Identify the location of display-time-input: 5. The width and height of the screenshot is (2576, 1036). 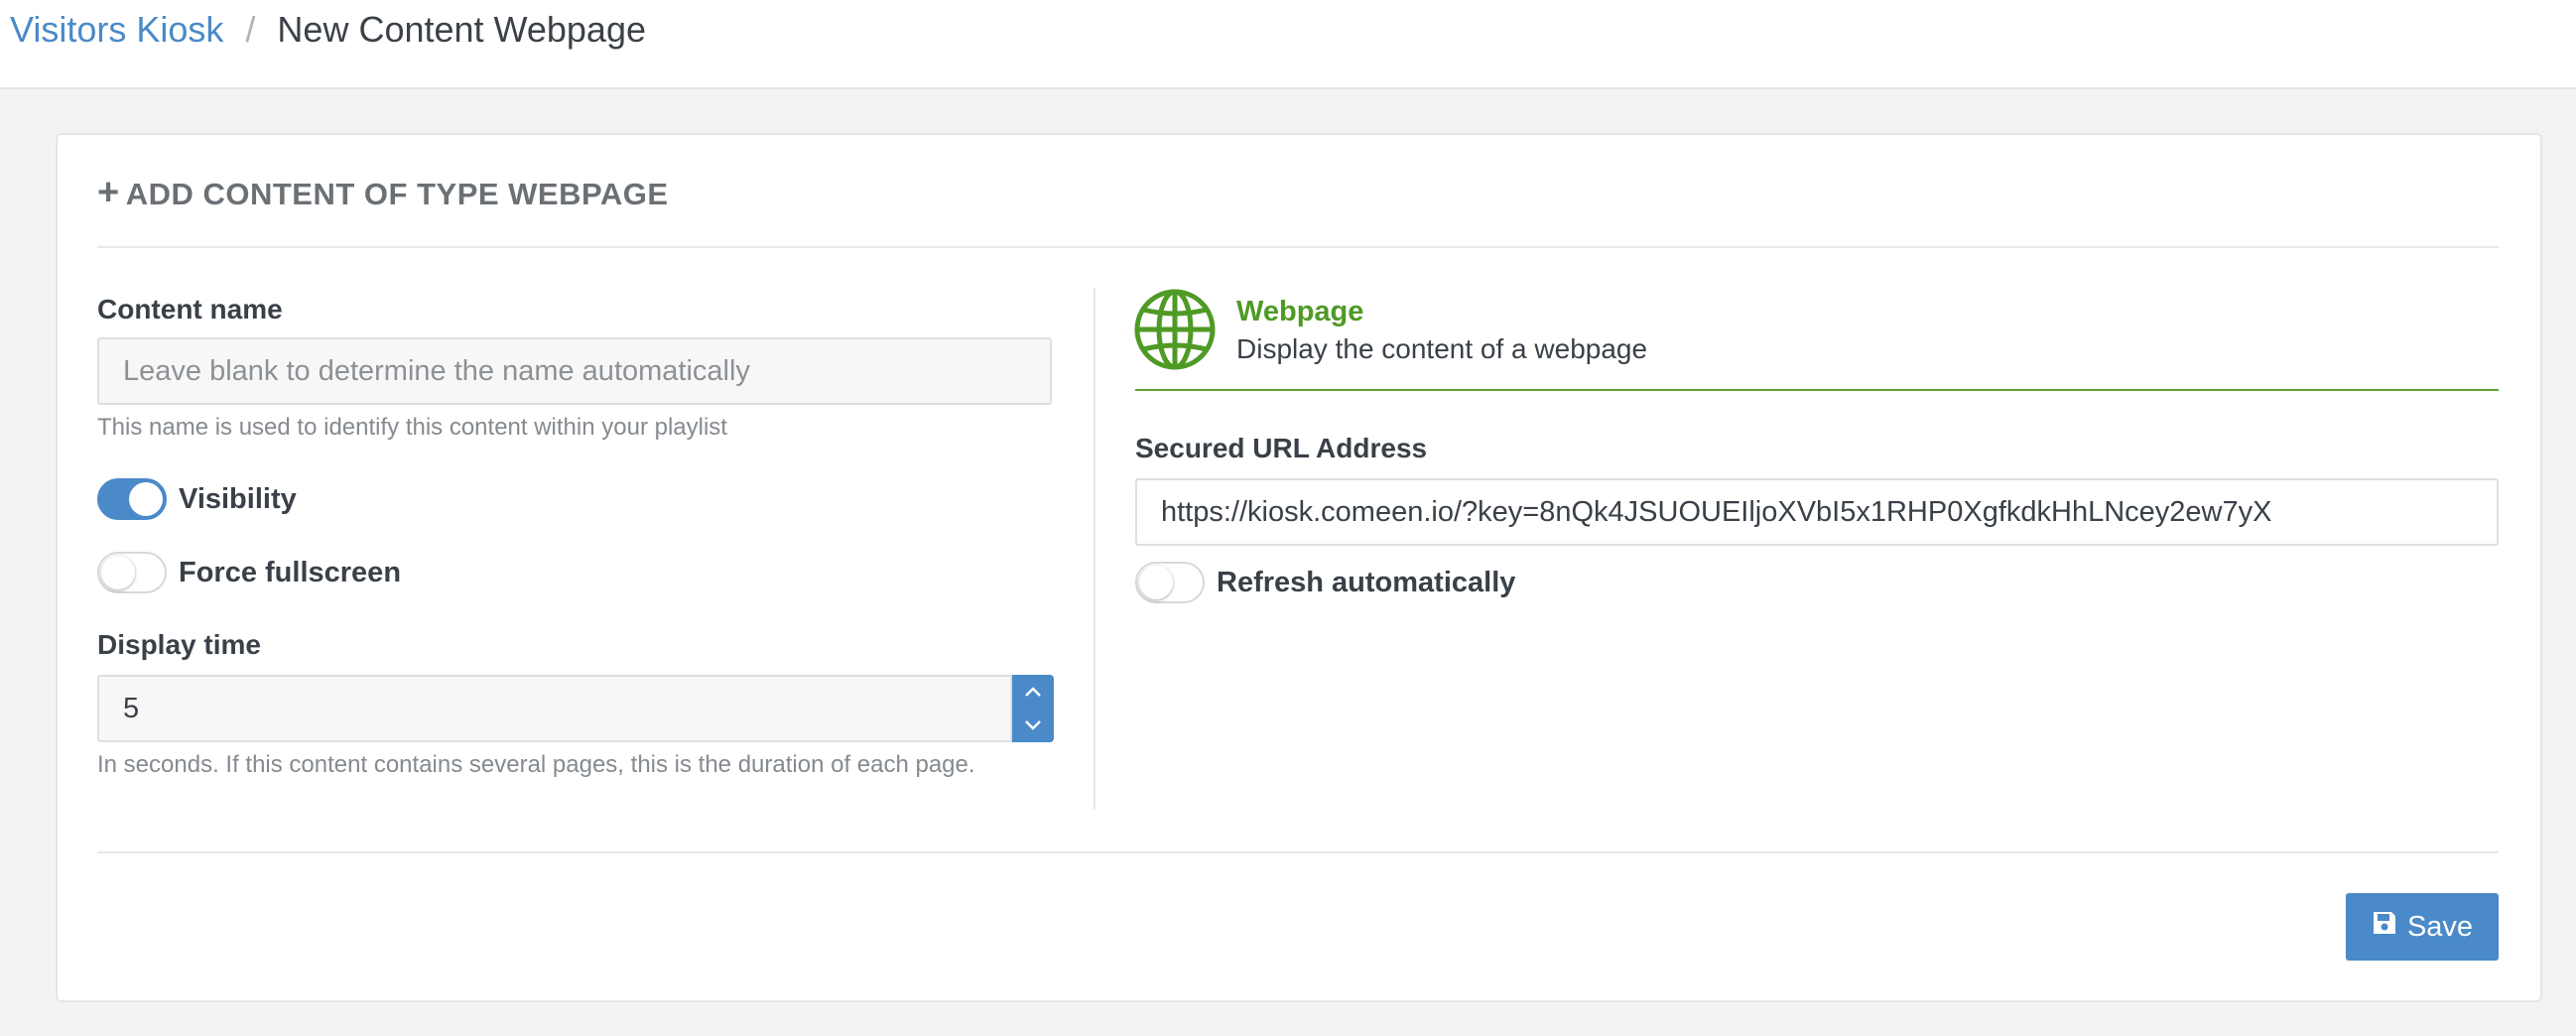
(555, 708).